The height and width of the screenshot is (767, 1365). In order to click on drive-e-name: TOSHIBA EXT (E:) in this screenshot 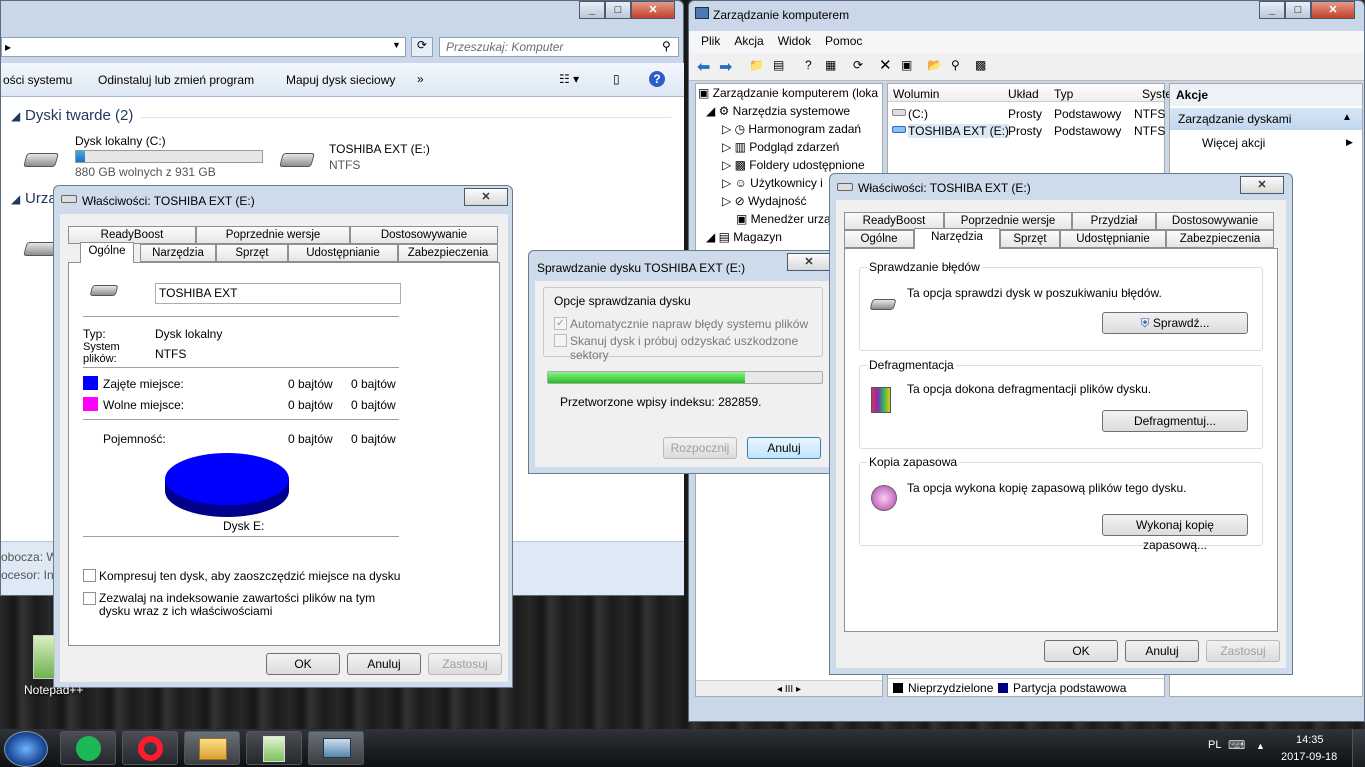, I will do `click(379, 149)`.